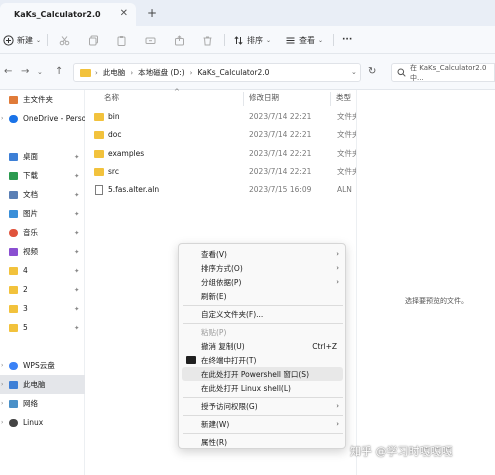  I want to click on file-row-src: src 2023/7/14 22:21 文件夹, so click(225, 171).